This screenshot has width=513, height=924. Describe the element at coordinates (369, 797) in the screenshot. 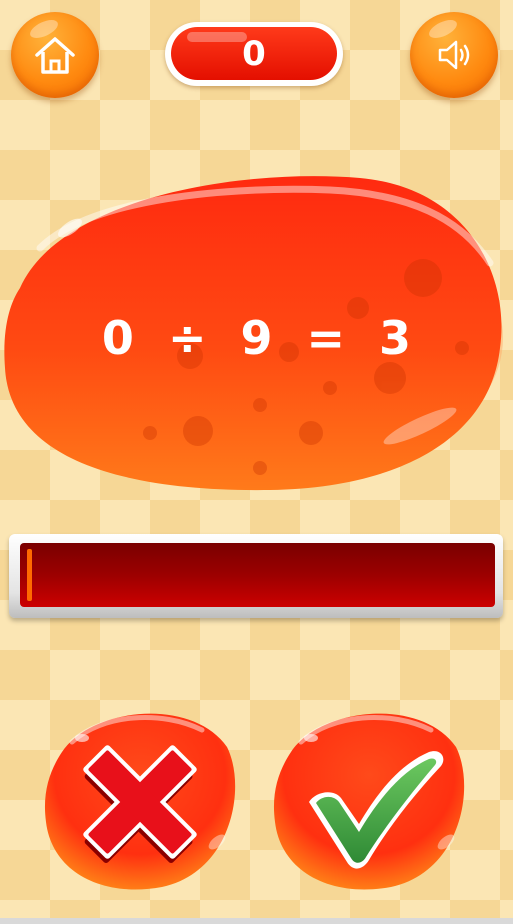

I see `right-answer-button` at that location.